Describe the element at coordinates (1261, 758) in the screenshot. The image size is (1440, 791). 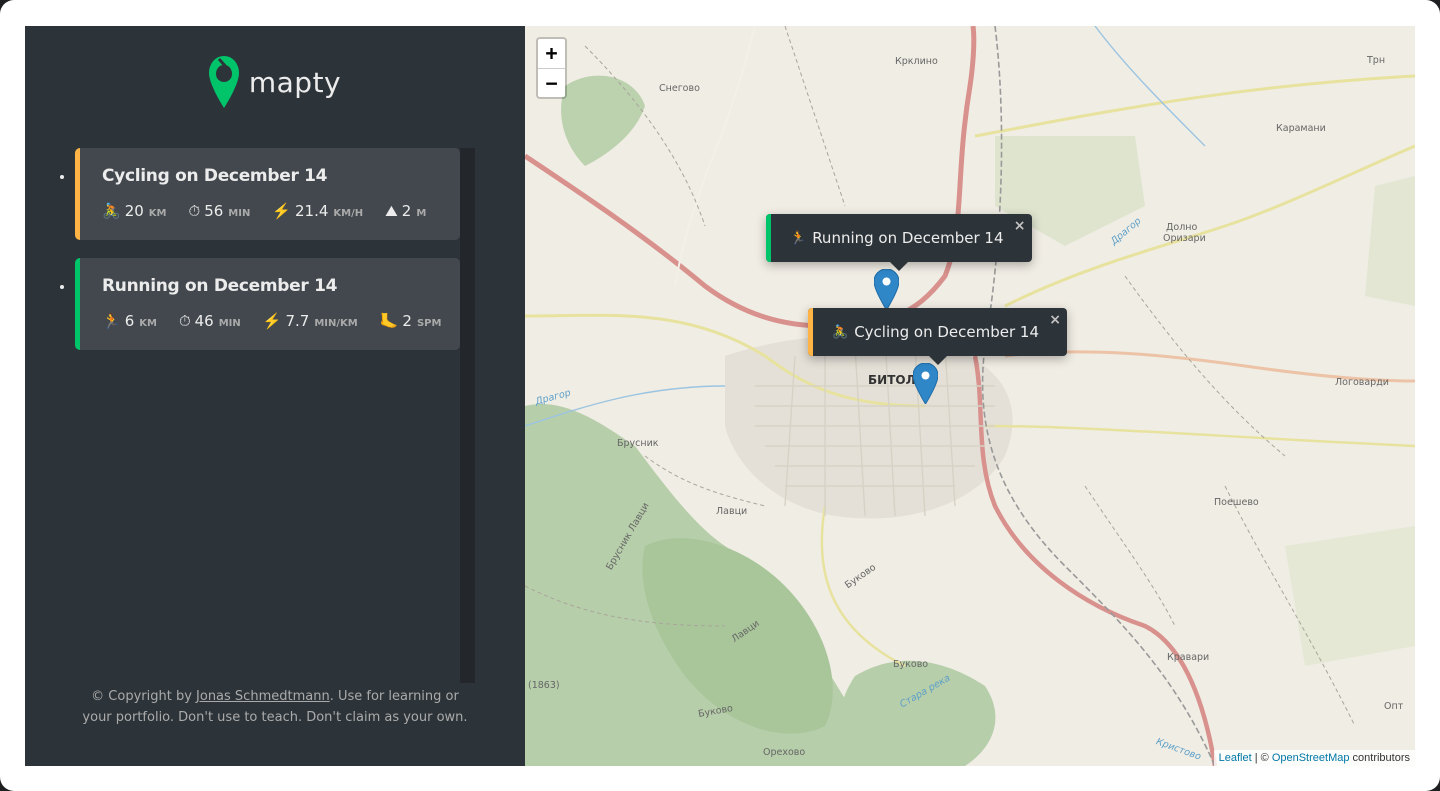
I see `attribution-sep: | ©` at that location.